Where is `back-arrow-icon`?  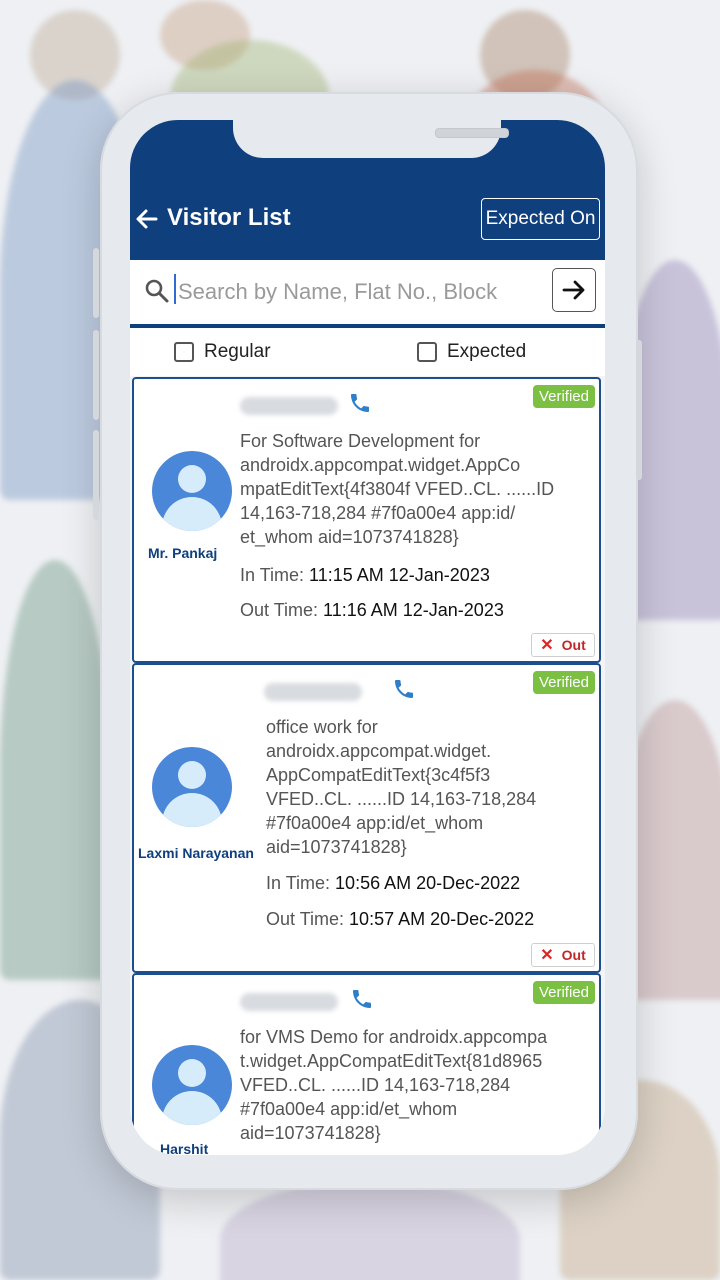 back-arrow-icon is located at coordinates (147, 219).